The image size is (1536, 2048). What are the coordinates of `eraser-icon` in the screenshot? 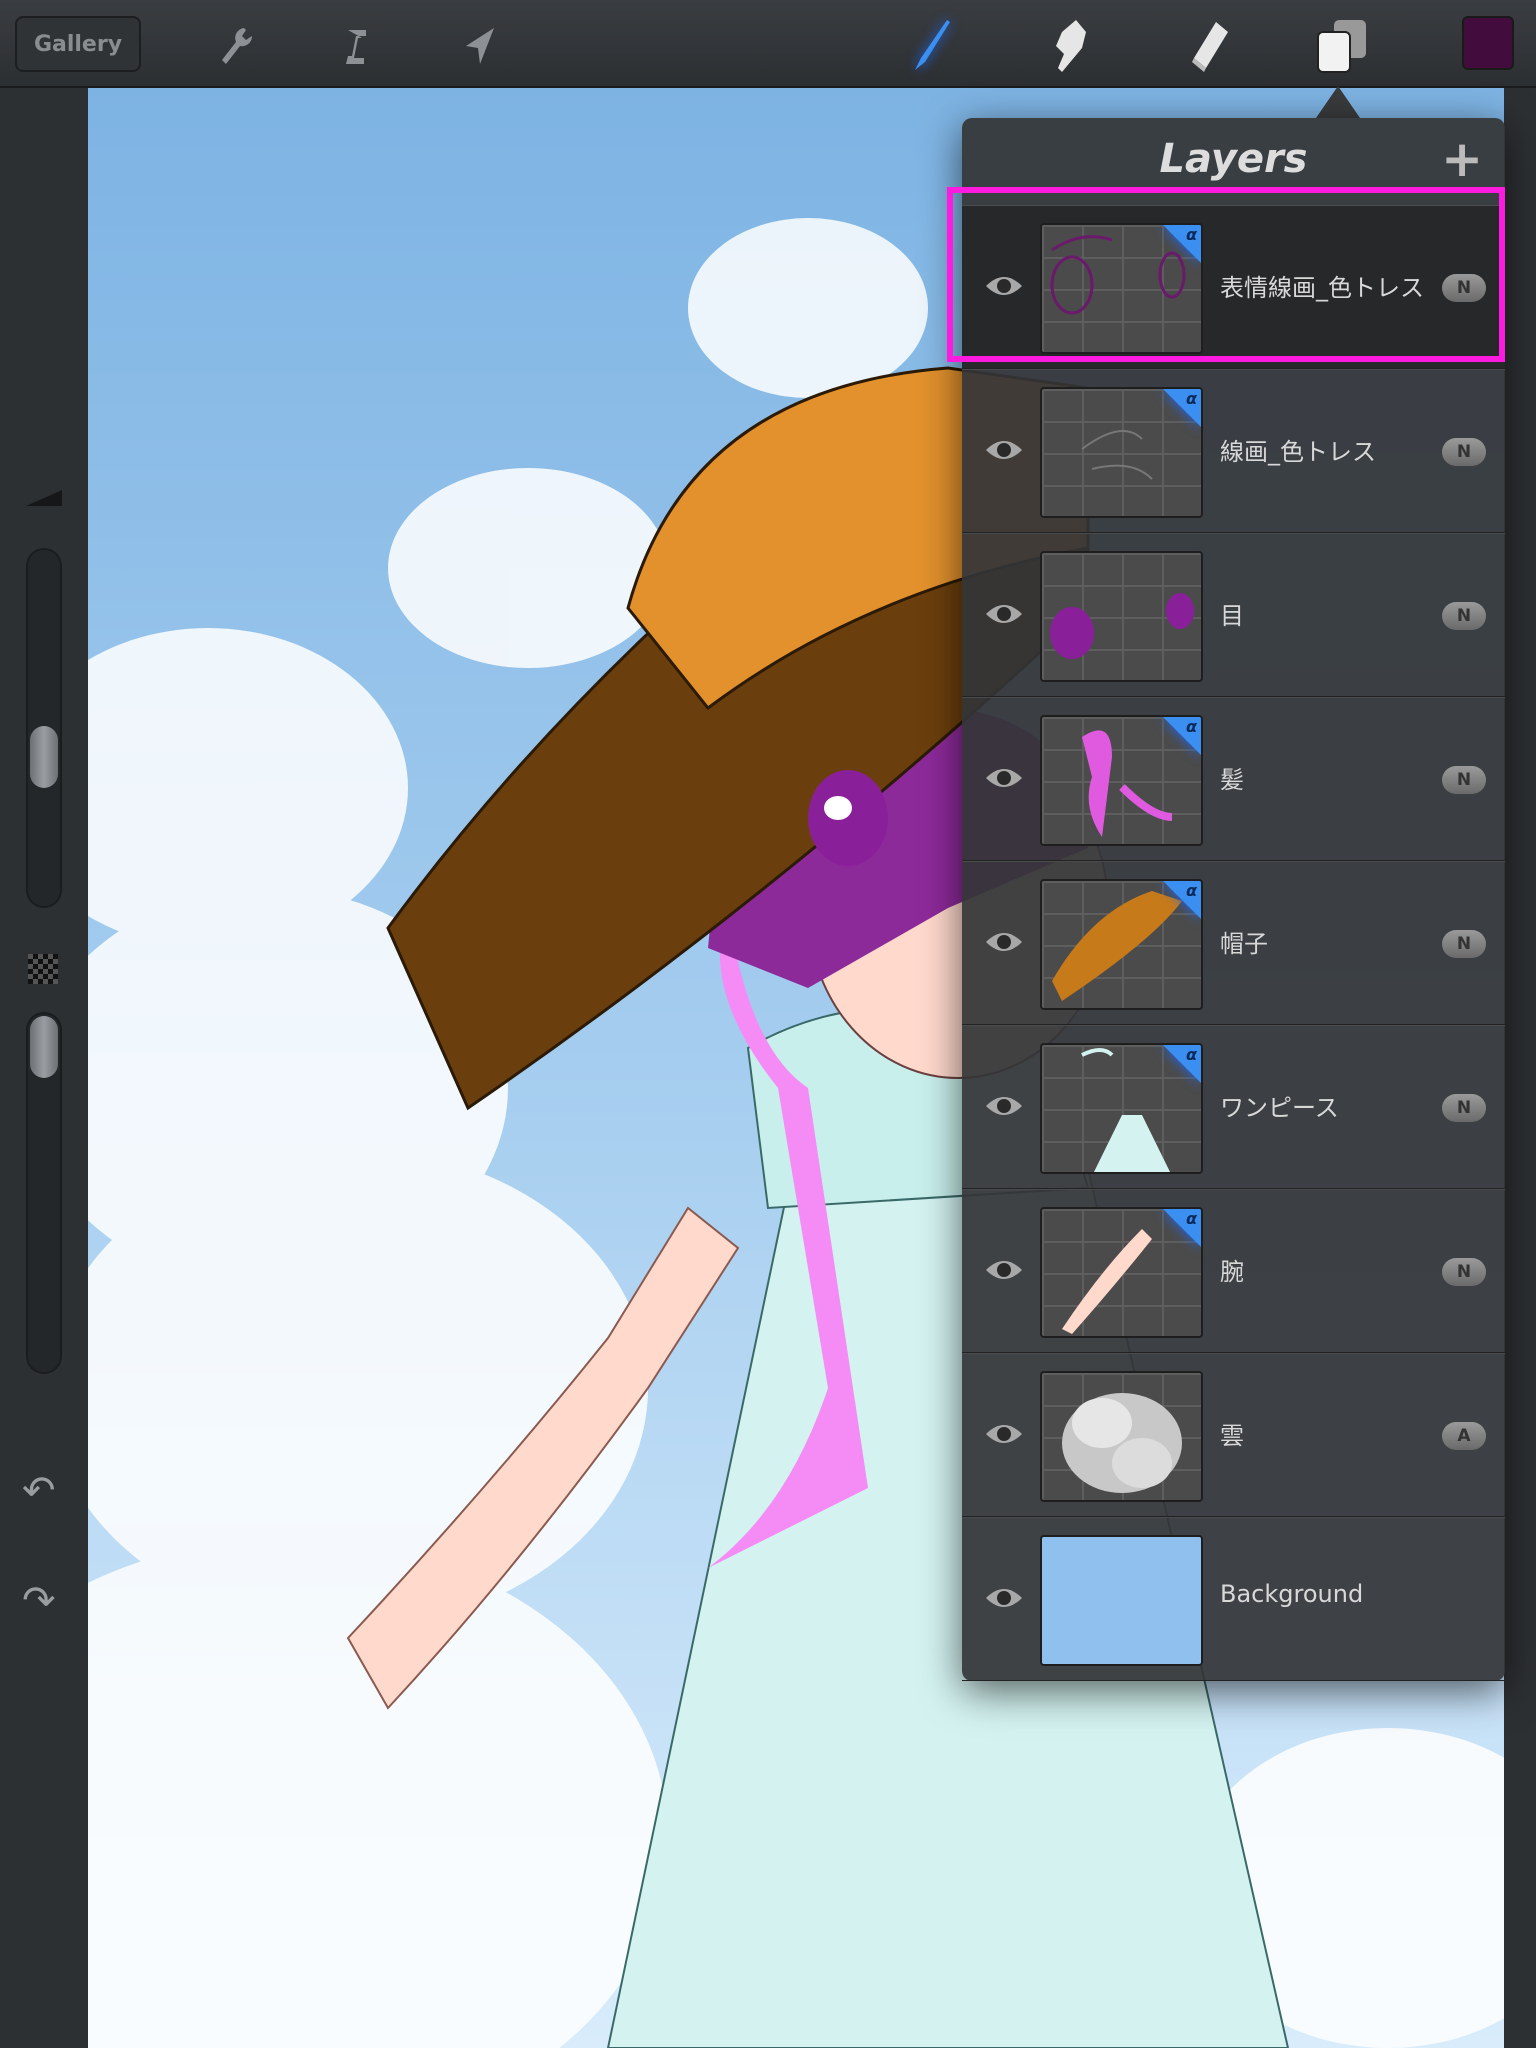 It's located at (1210, 46).